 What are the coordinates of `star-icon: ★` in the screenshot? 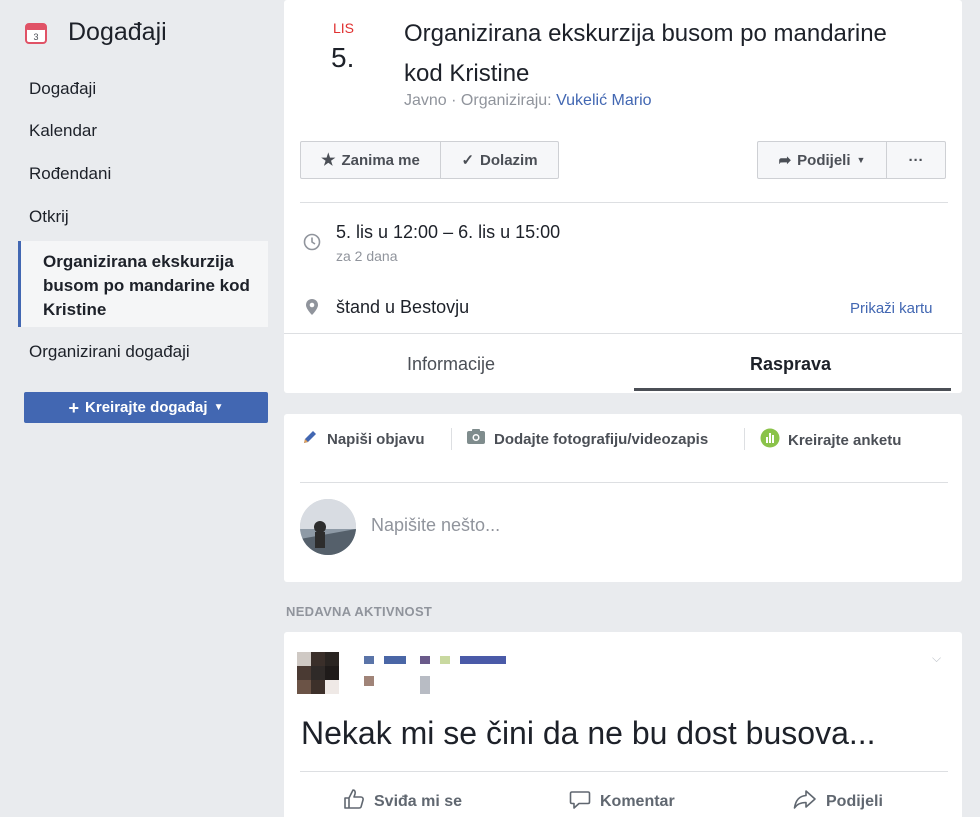 It's located at (328, 160).